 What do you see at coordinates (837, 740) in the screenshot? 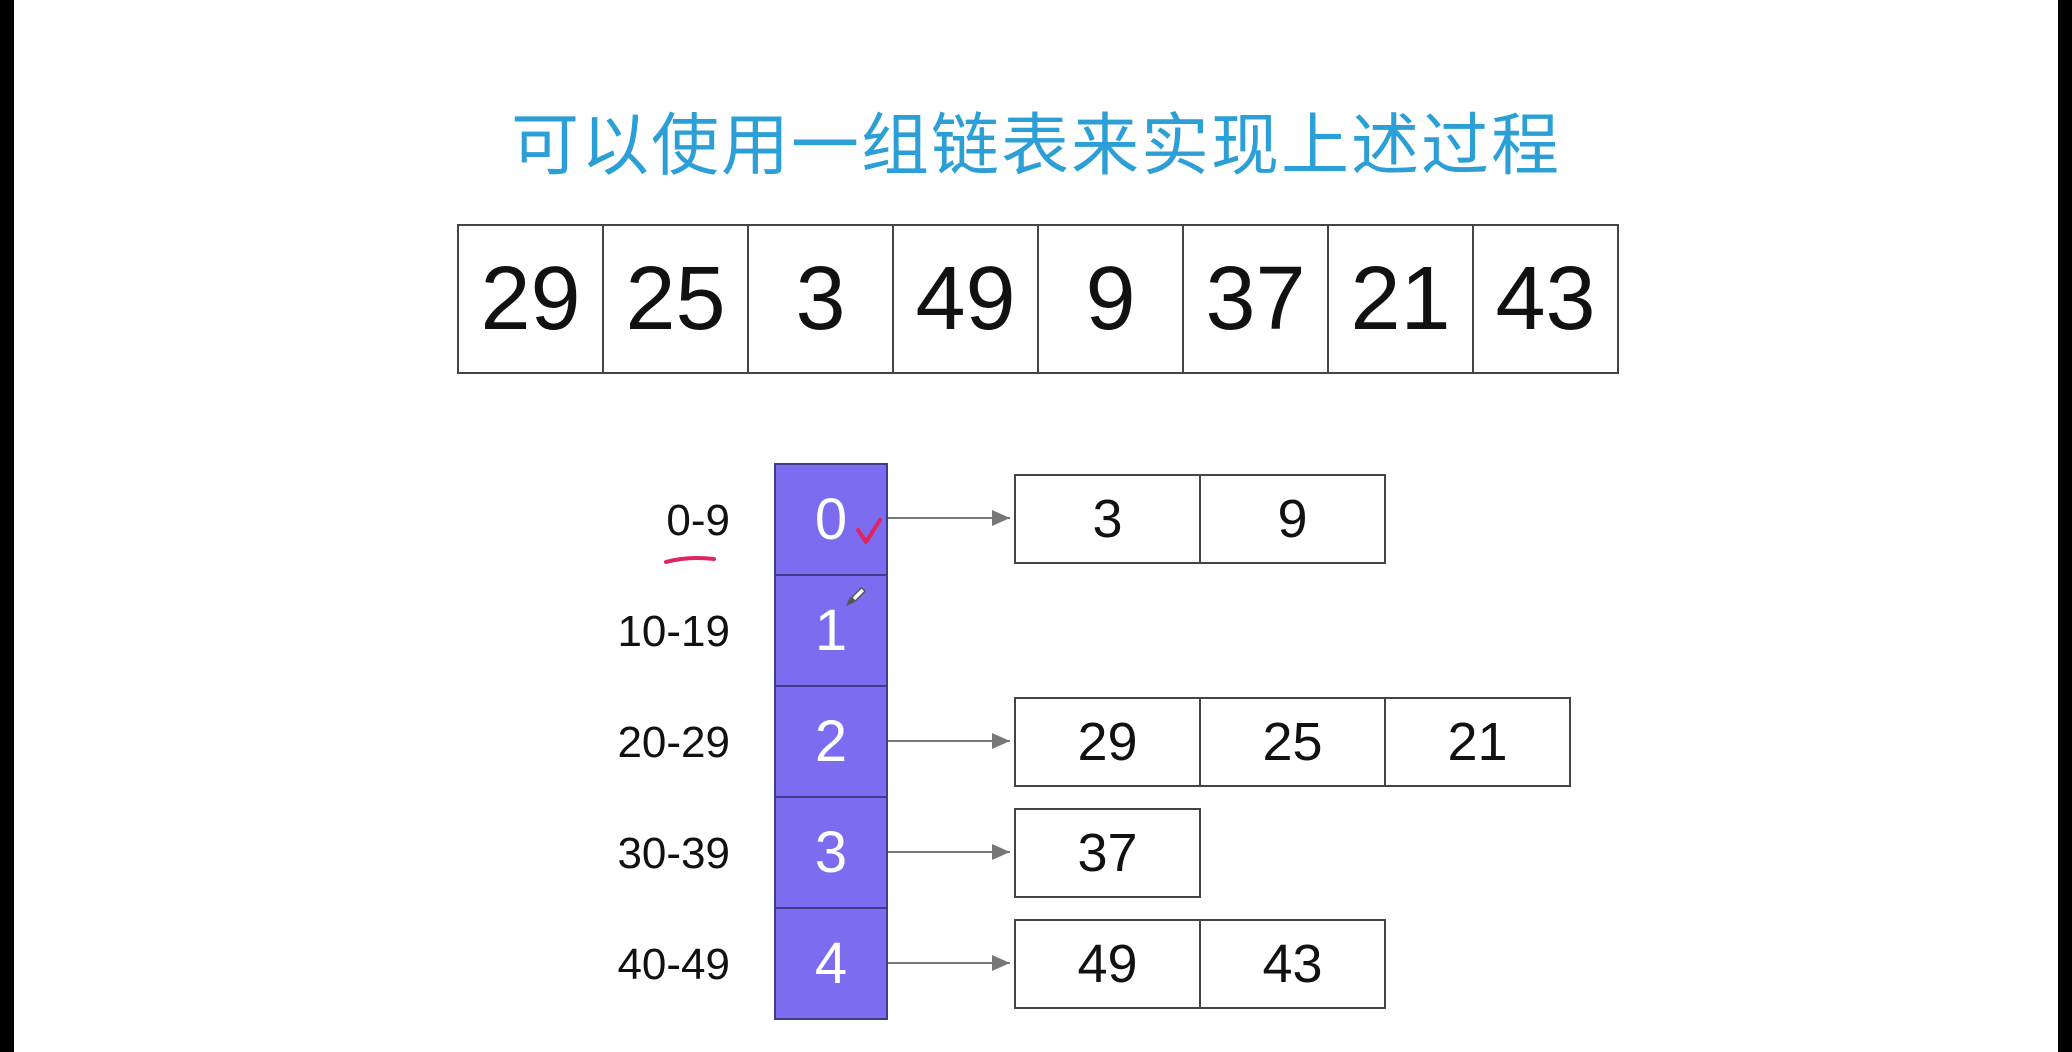
I see `diagram-overlay` at bounding box center [837, 740].